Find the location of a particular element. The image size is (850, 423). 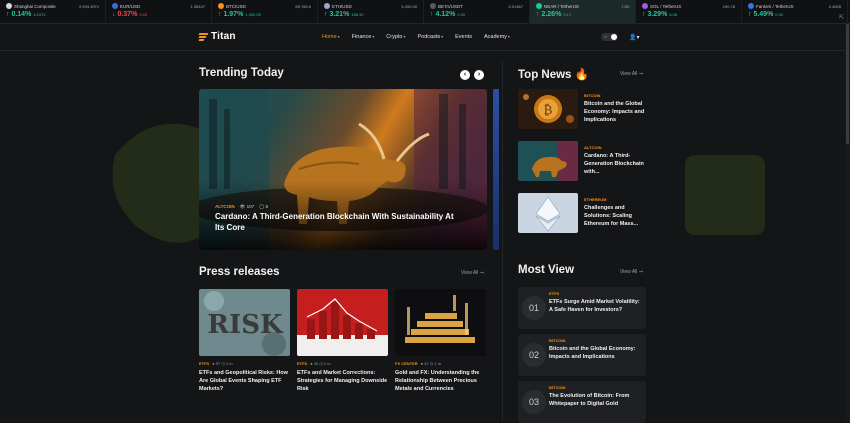

logo-text: Titan is located at coordinates (223, 36).